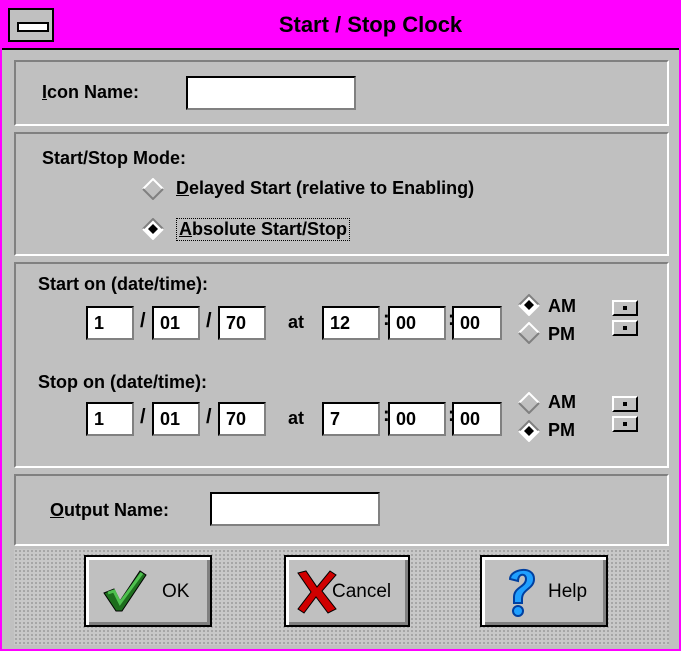  Describe the element at coordinates (529, 333) in the screenshot. I see `start-pm-radio-icon` at that location.